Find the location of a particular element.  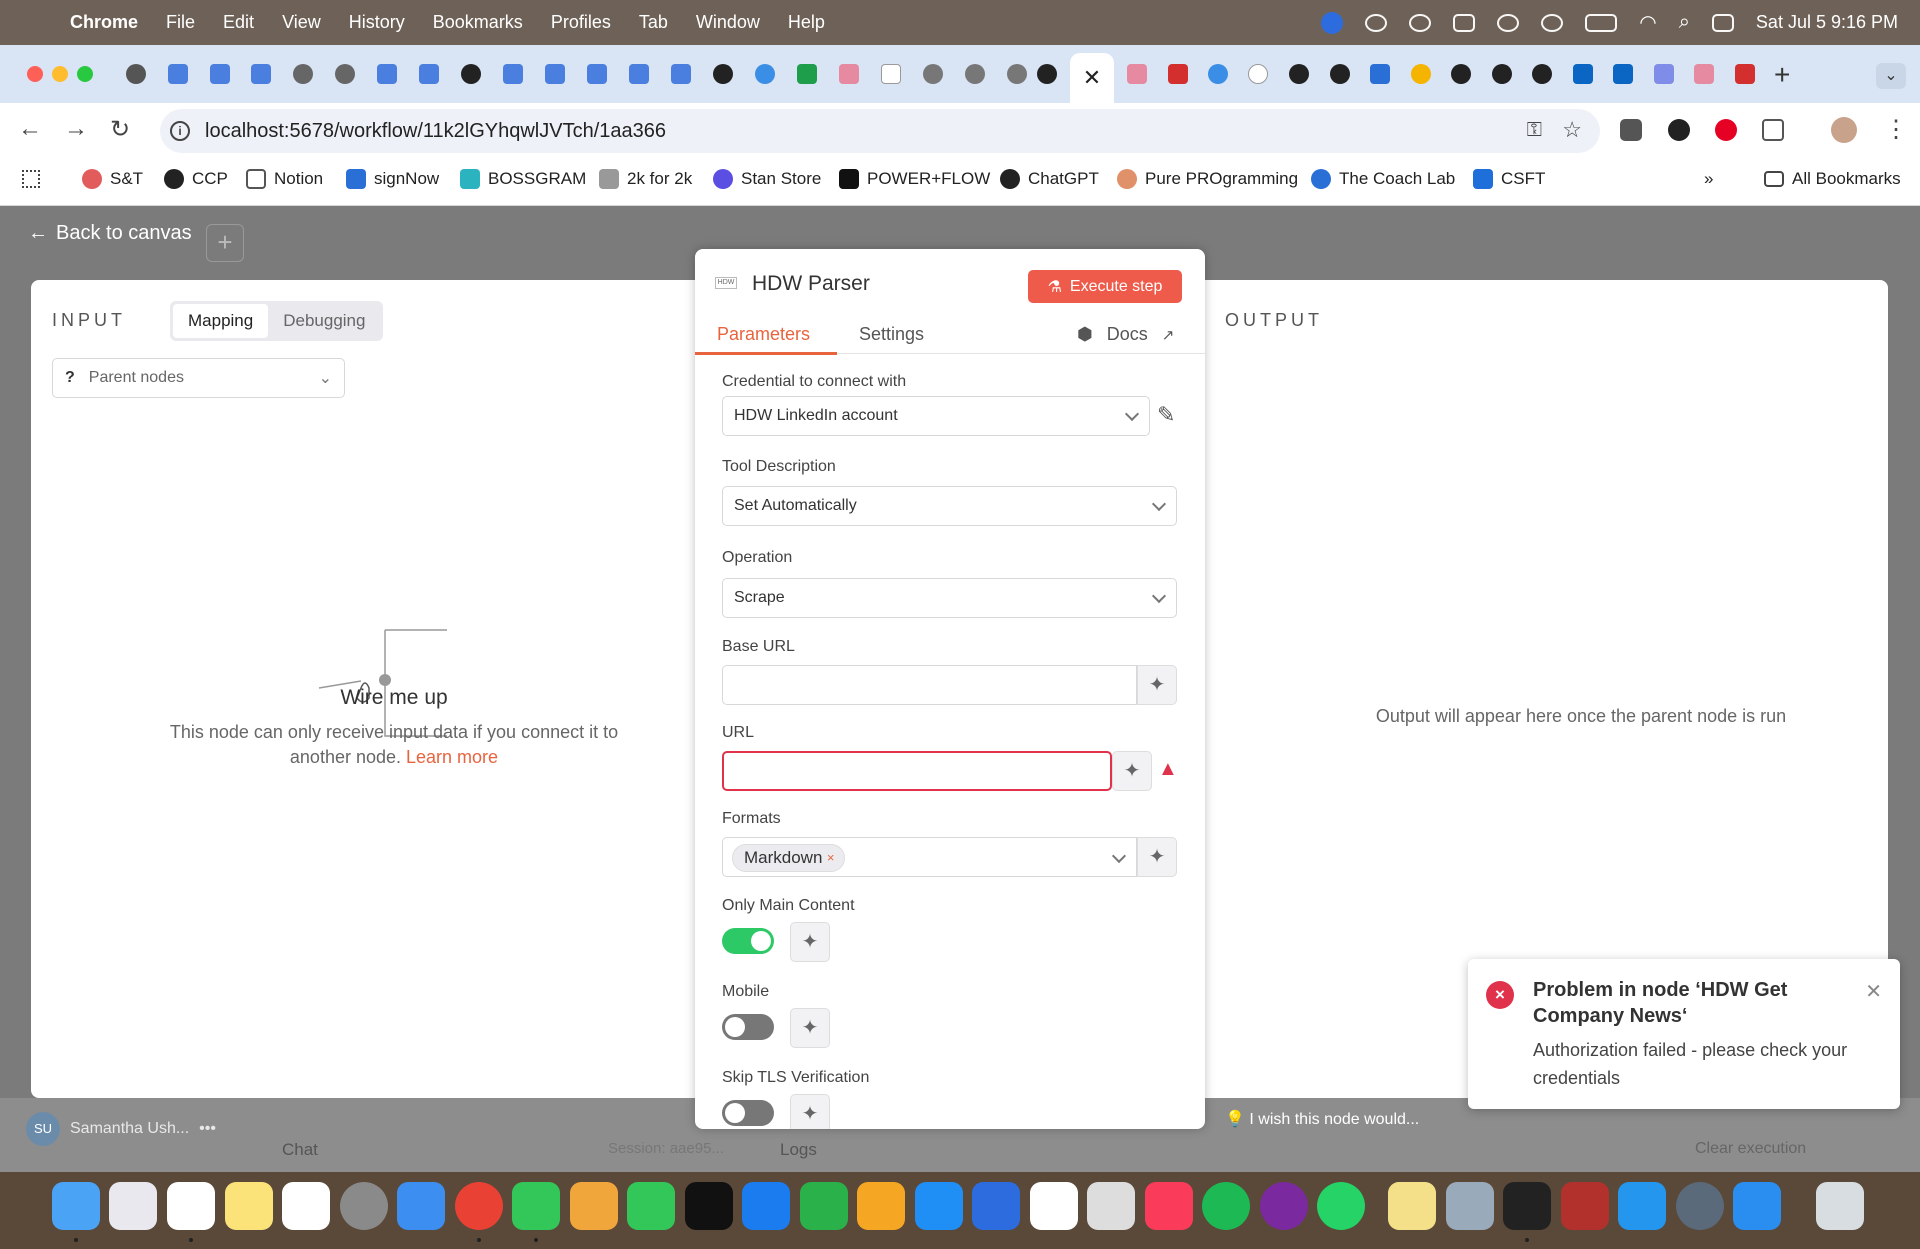

keynote-icon is located at coordinates (766, 1206).